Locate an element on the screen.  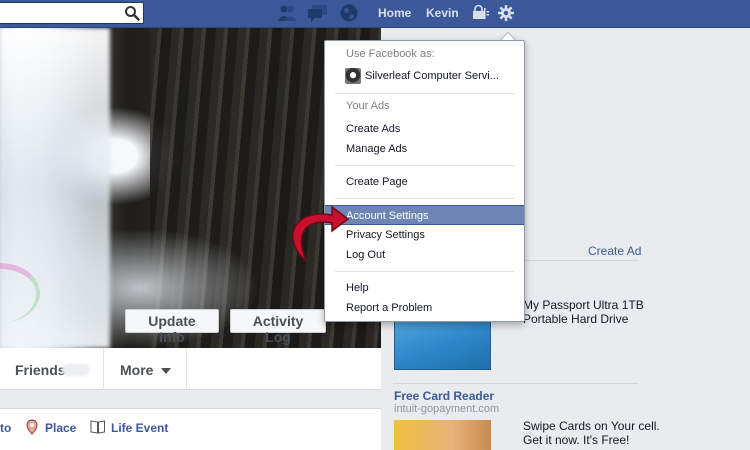
search-box is located at coordinates (72, 13).